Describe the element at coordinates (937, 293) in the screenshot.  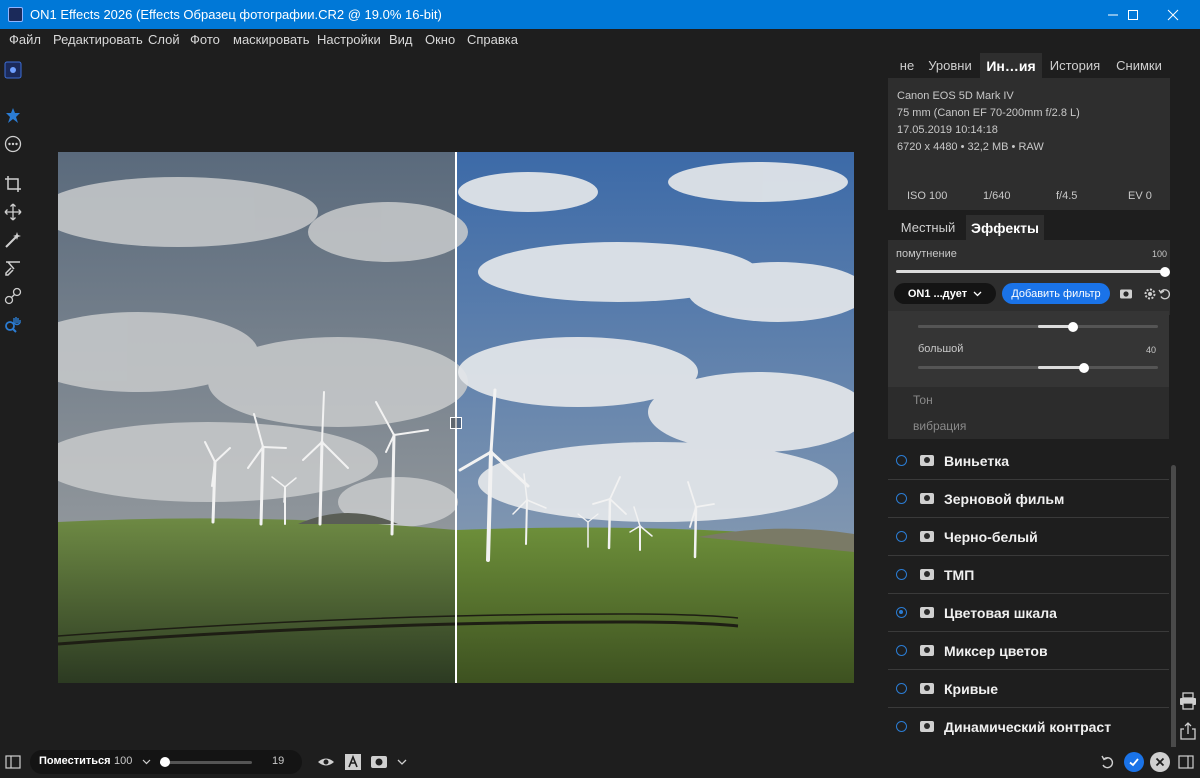
I see `preset-label: ON1 ...дует` at that location.